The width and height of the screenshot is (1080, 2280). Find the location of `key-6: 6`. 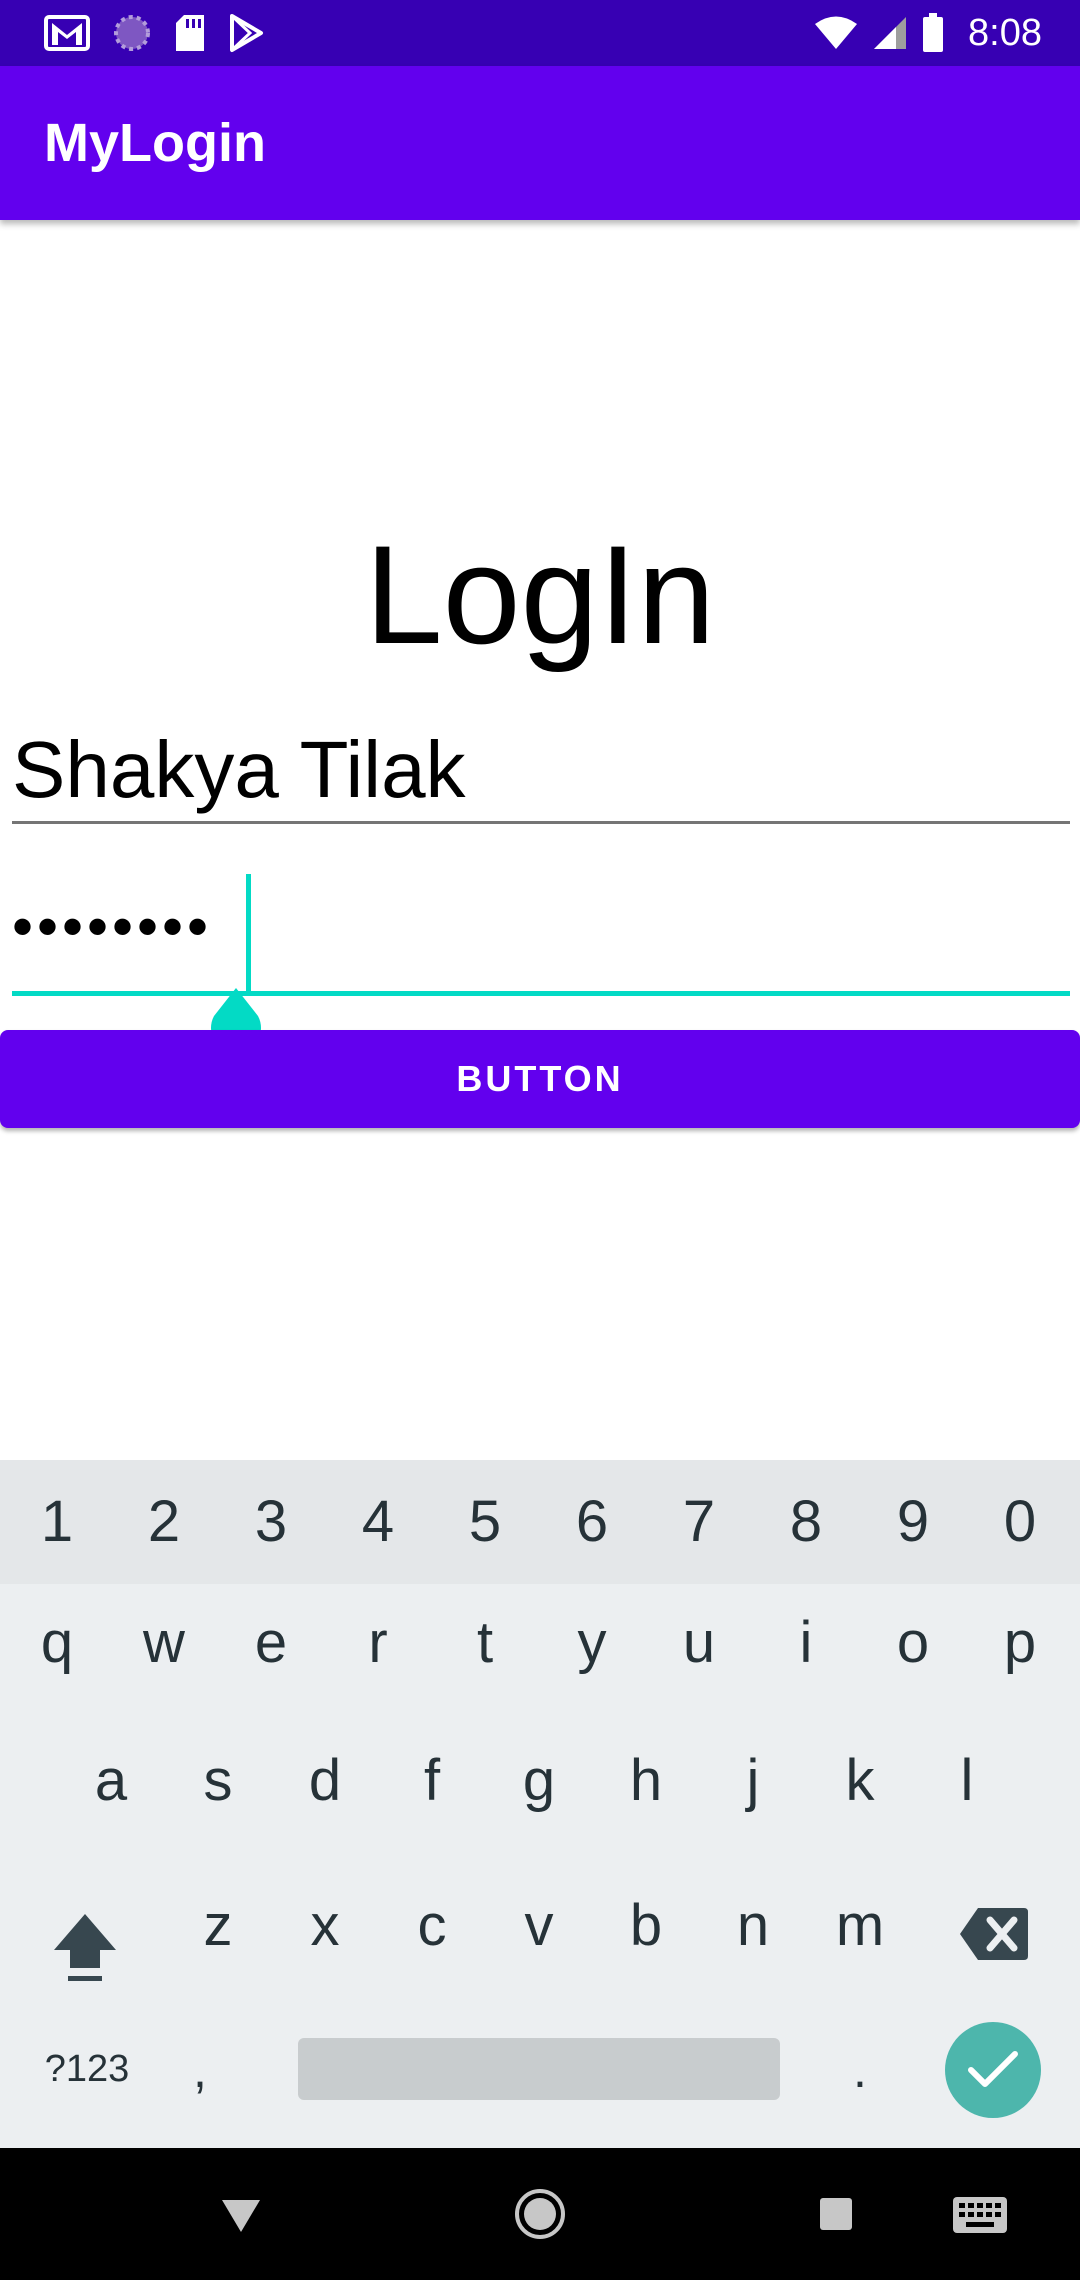

key-6: 6 is located at coordinates (592, 1522).